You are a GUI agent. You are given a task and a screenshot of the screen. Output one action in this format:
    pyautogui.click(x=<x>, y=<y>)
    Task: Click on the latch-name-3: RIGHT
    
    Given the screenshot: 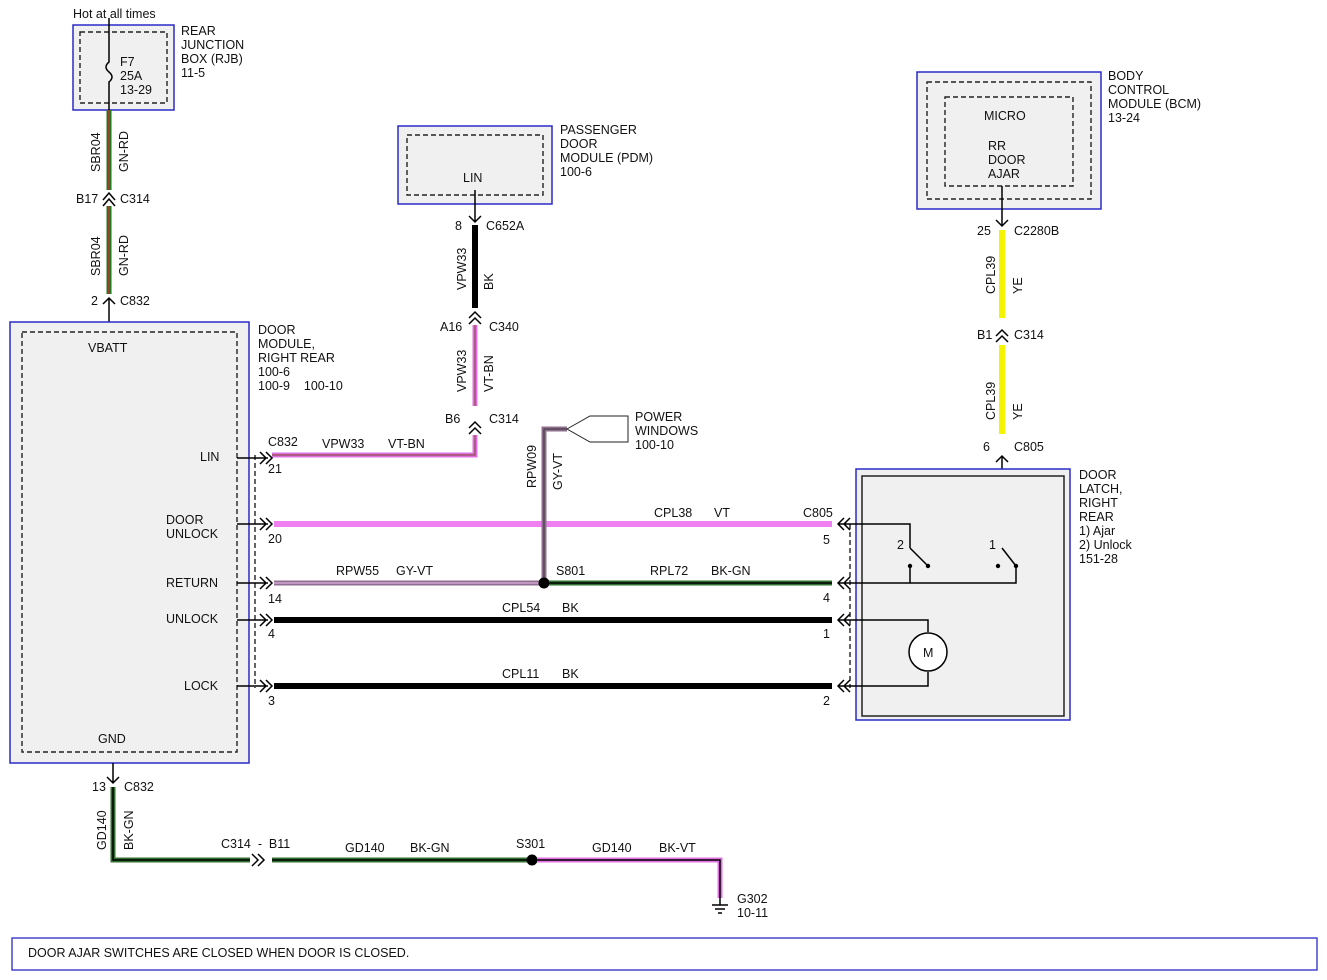 What is the action you would take?
    pyautogui.click(x=1098, y=503)
    